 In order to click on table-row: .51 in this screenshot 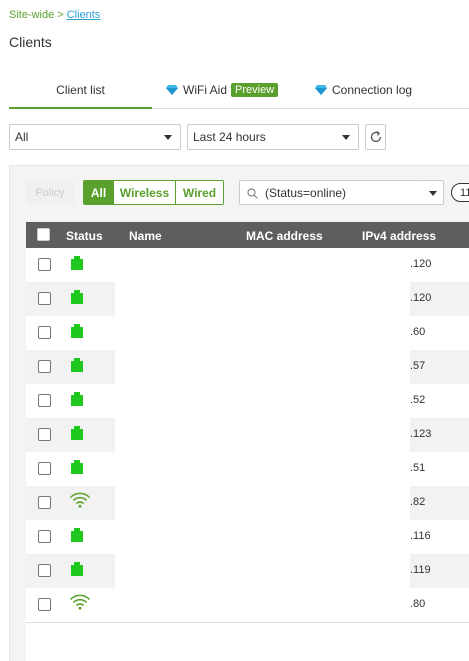, I will do `click(247, 469)`.